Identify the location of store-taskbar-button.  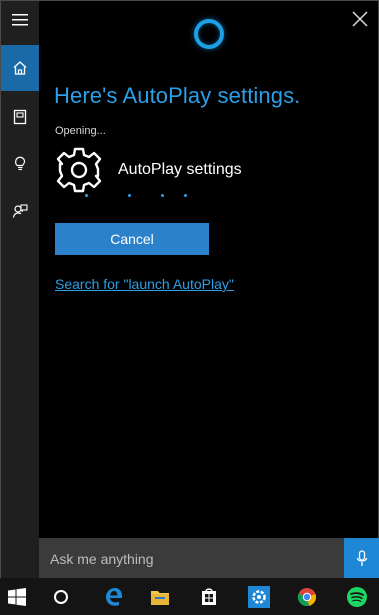
(209, 596).